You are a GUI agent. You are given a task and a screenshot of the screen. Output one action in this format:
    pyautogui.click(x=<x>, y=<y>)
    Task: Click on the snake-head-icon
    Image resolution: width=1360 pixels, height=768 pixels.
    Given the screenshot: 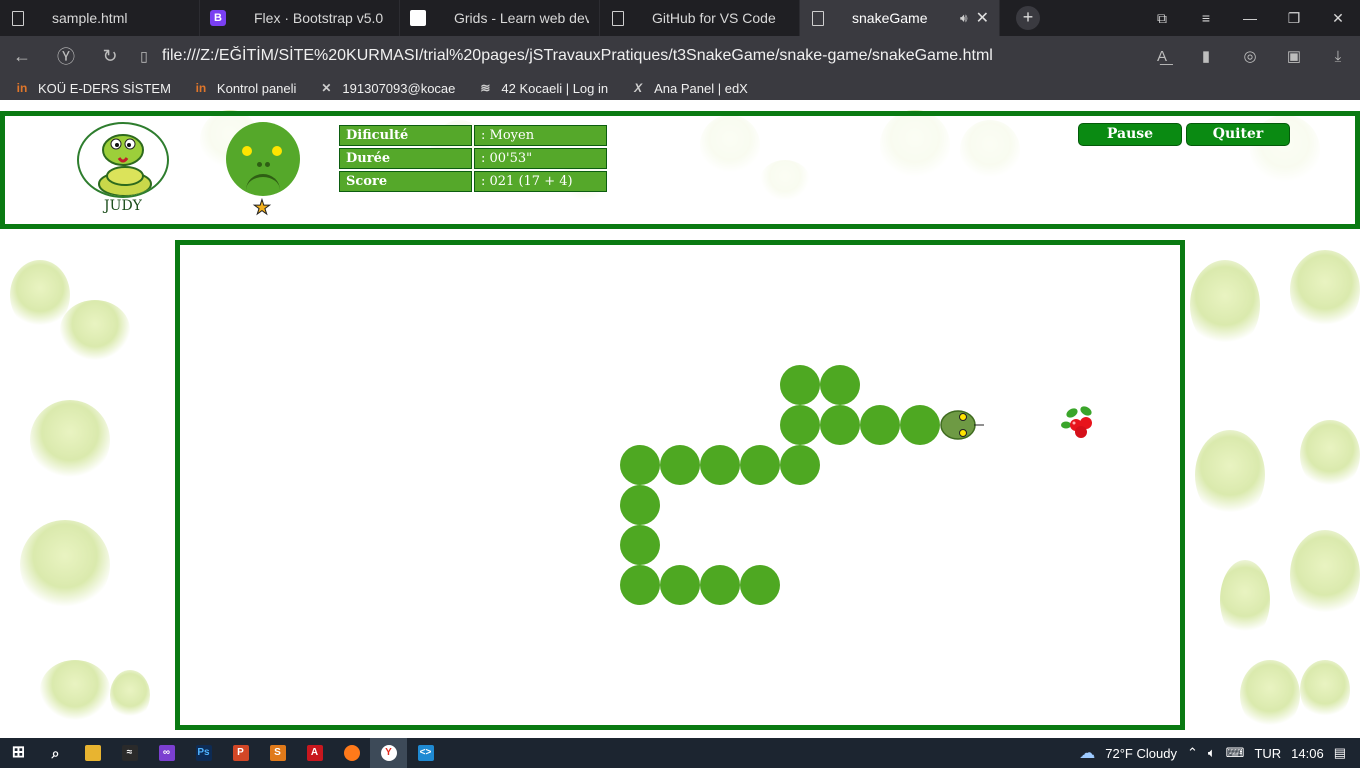 What is the action you would take?
    pyautogui.click(x=962, y=425)
    